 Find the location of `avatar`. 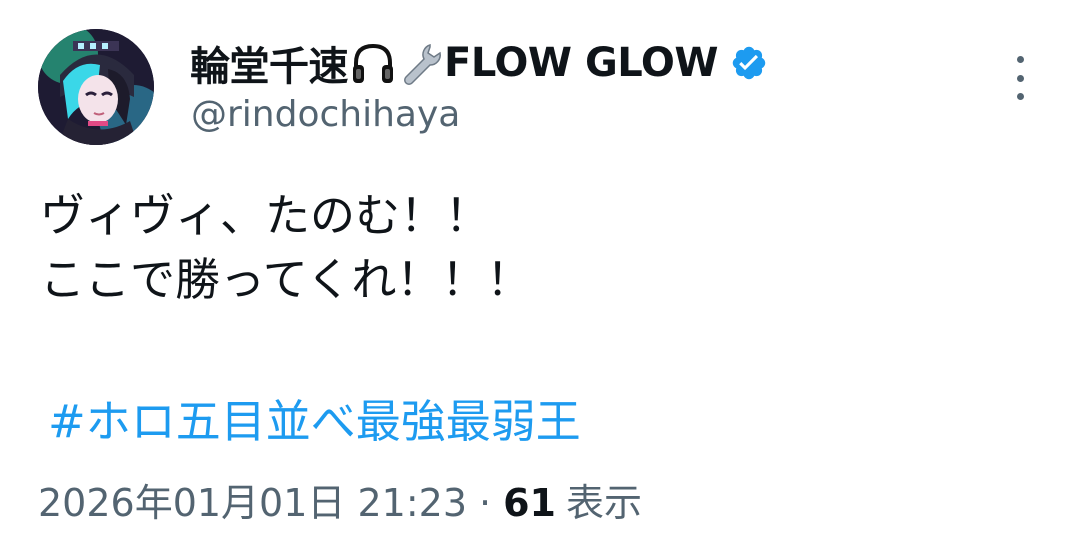

avatar is located at coordinates (96, 87).